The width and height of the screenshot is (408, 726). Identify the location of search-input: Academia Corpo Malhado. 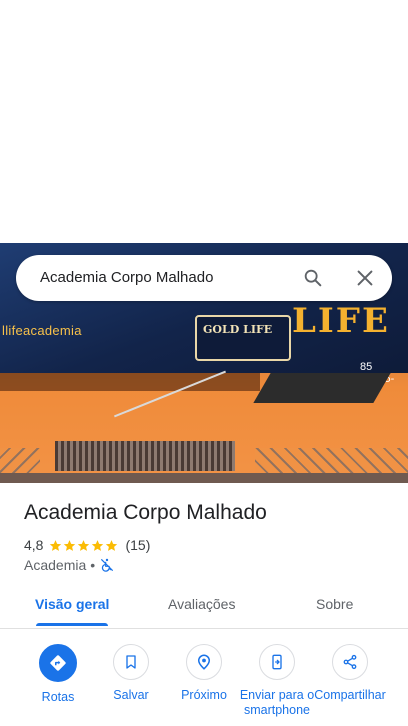
(126, 277).